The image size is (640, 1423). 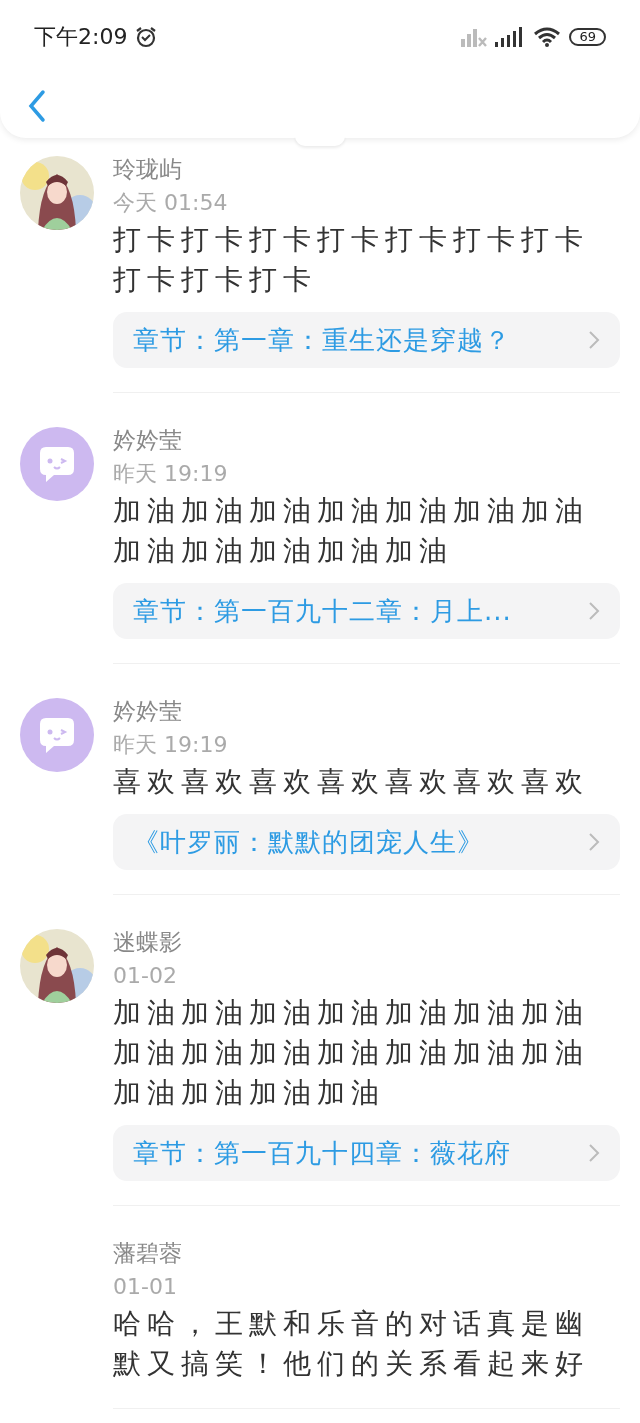 I want to click on comment-text: 加油加油加油加油加油加油加油加油加油加油加油加油加油加油加油加油加油加油, so click(x=351, y=1053).